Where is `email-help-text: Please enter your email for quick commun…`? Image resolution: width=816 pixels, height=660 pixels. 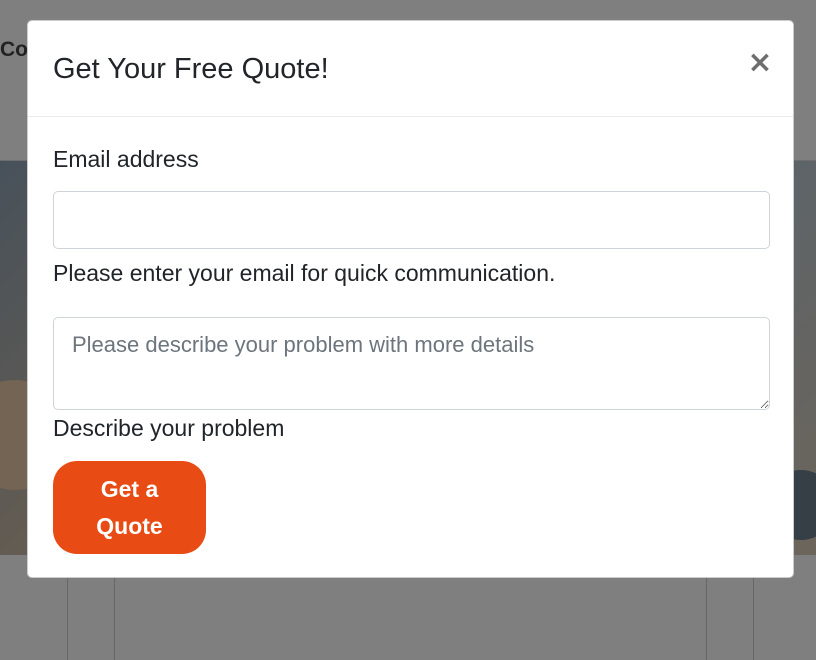 email-help-text: Please enter your email for quick commun… is located at coordinates (304, 273).